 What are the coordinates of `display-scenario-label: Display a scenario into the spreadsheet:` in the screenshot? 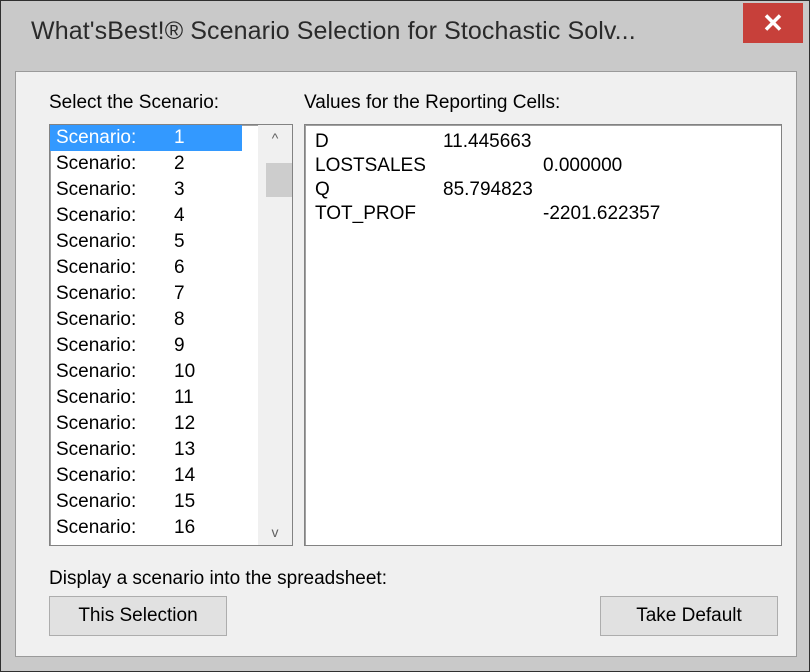 It's located at (218, 578).